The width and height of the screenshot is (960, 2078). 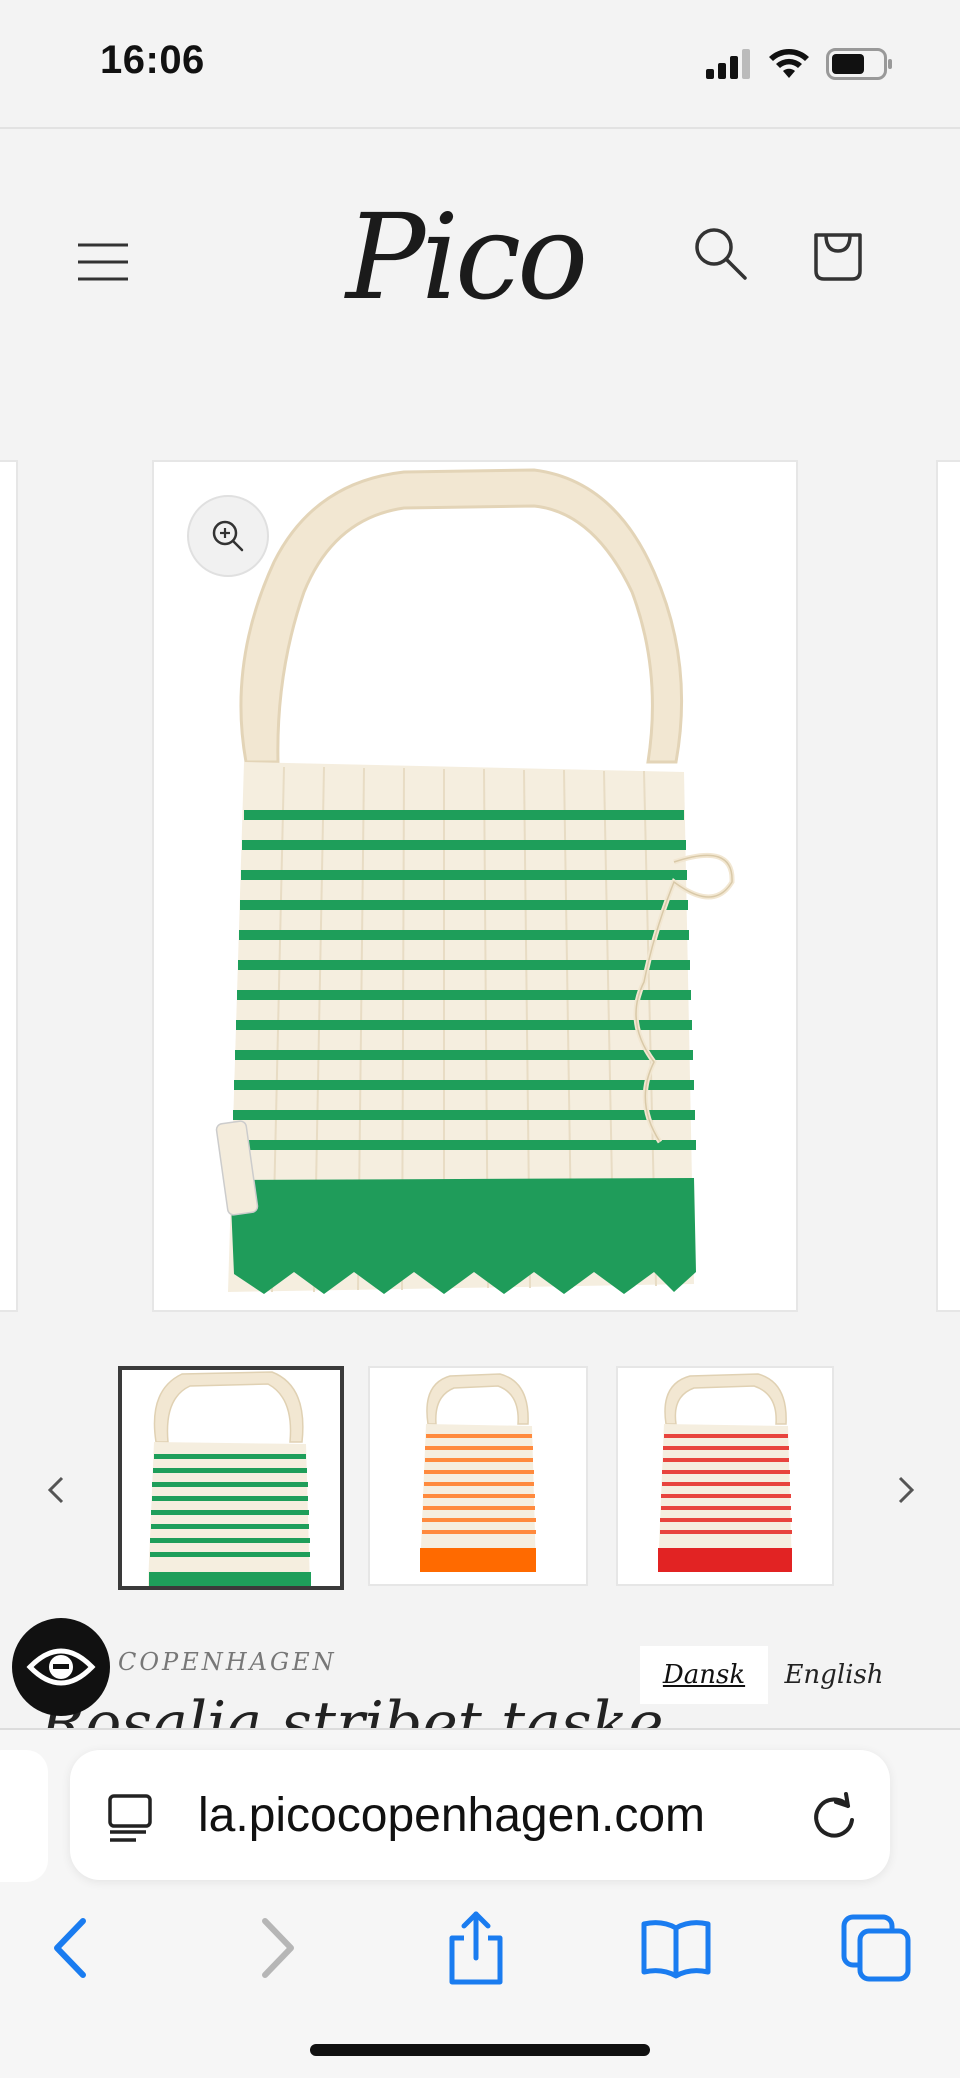 What do you see at coordinates (835, 1817) in the screenshot?
I see `reload-icon` at bounding box center [835, 1817].